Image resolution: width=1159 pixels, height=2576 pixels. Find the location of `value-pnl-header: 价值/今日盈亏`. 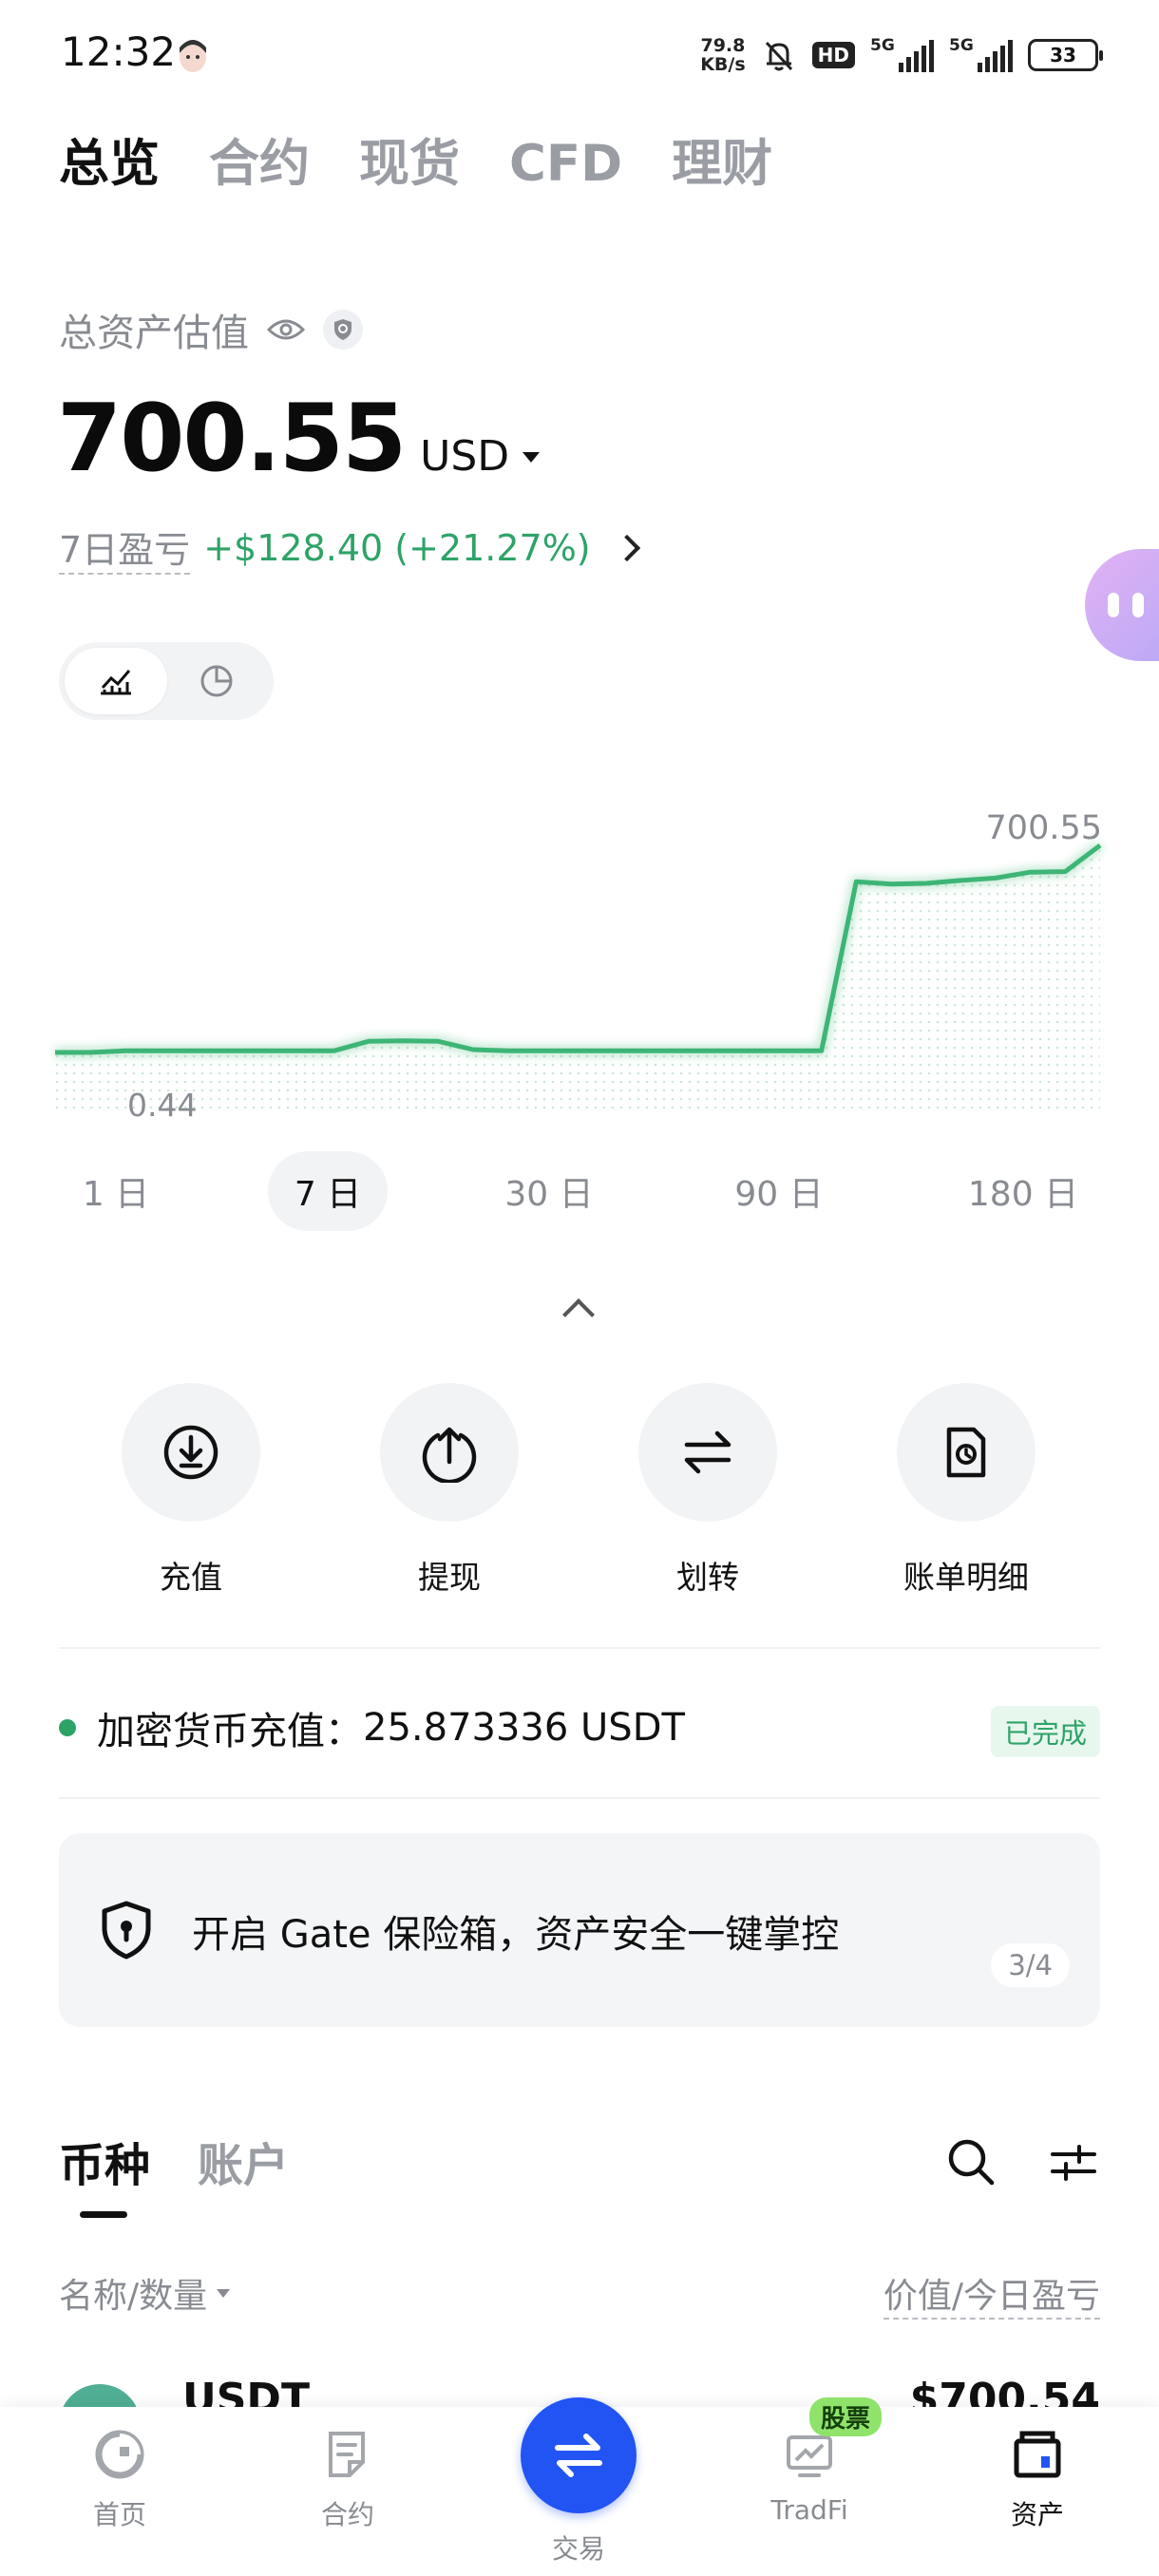

value-pnl-header: 价值/今日盈亏 is located at coordinates (991, 2294).